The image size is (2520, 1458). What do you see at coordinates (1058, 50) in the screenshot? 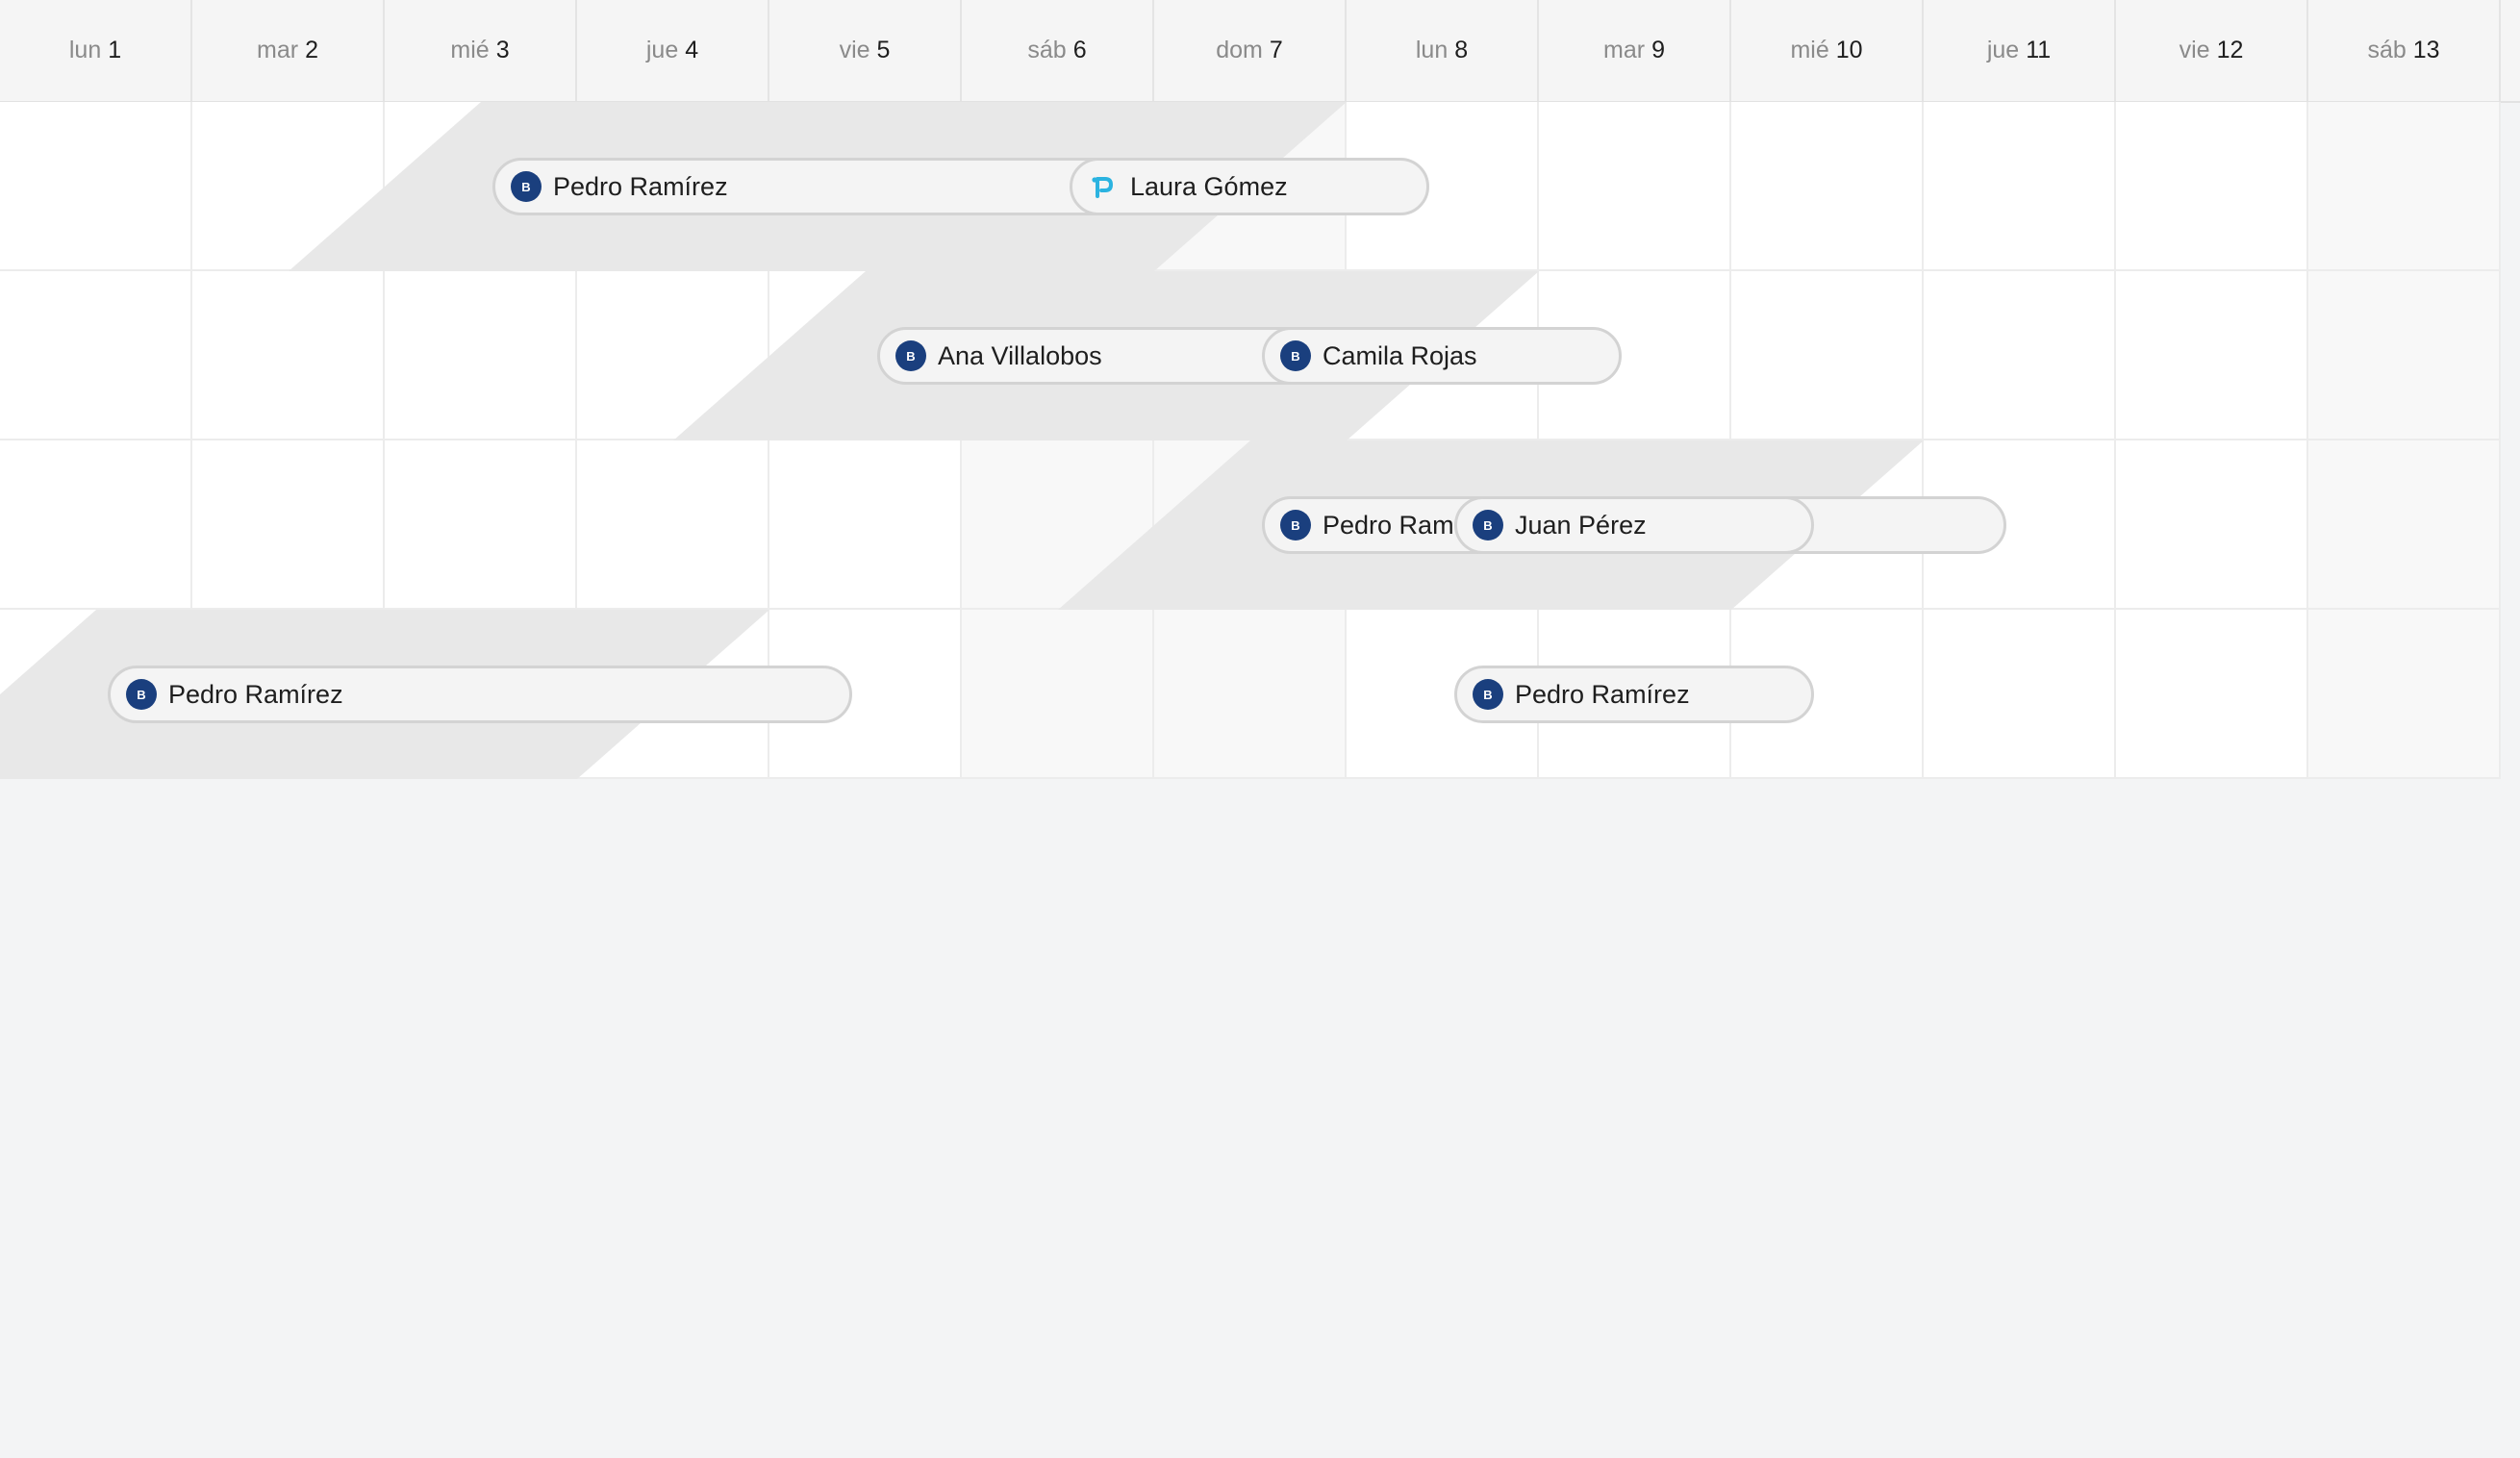
I see `day-header: sáb 6` at bounding box center [1058, 50].